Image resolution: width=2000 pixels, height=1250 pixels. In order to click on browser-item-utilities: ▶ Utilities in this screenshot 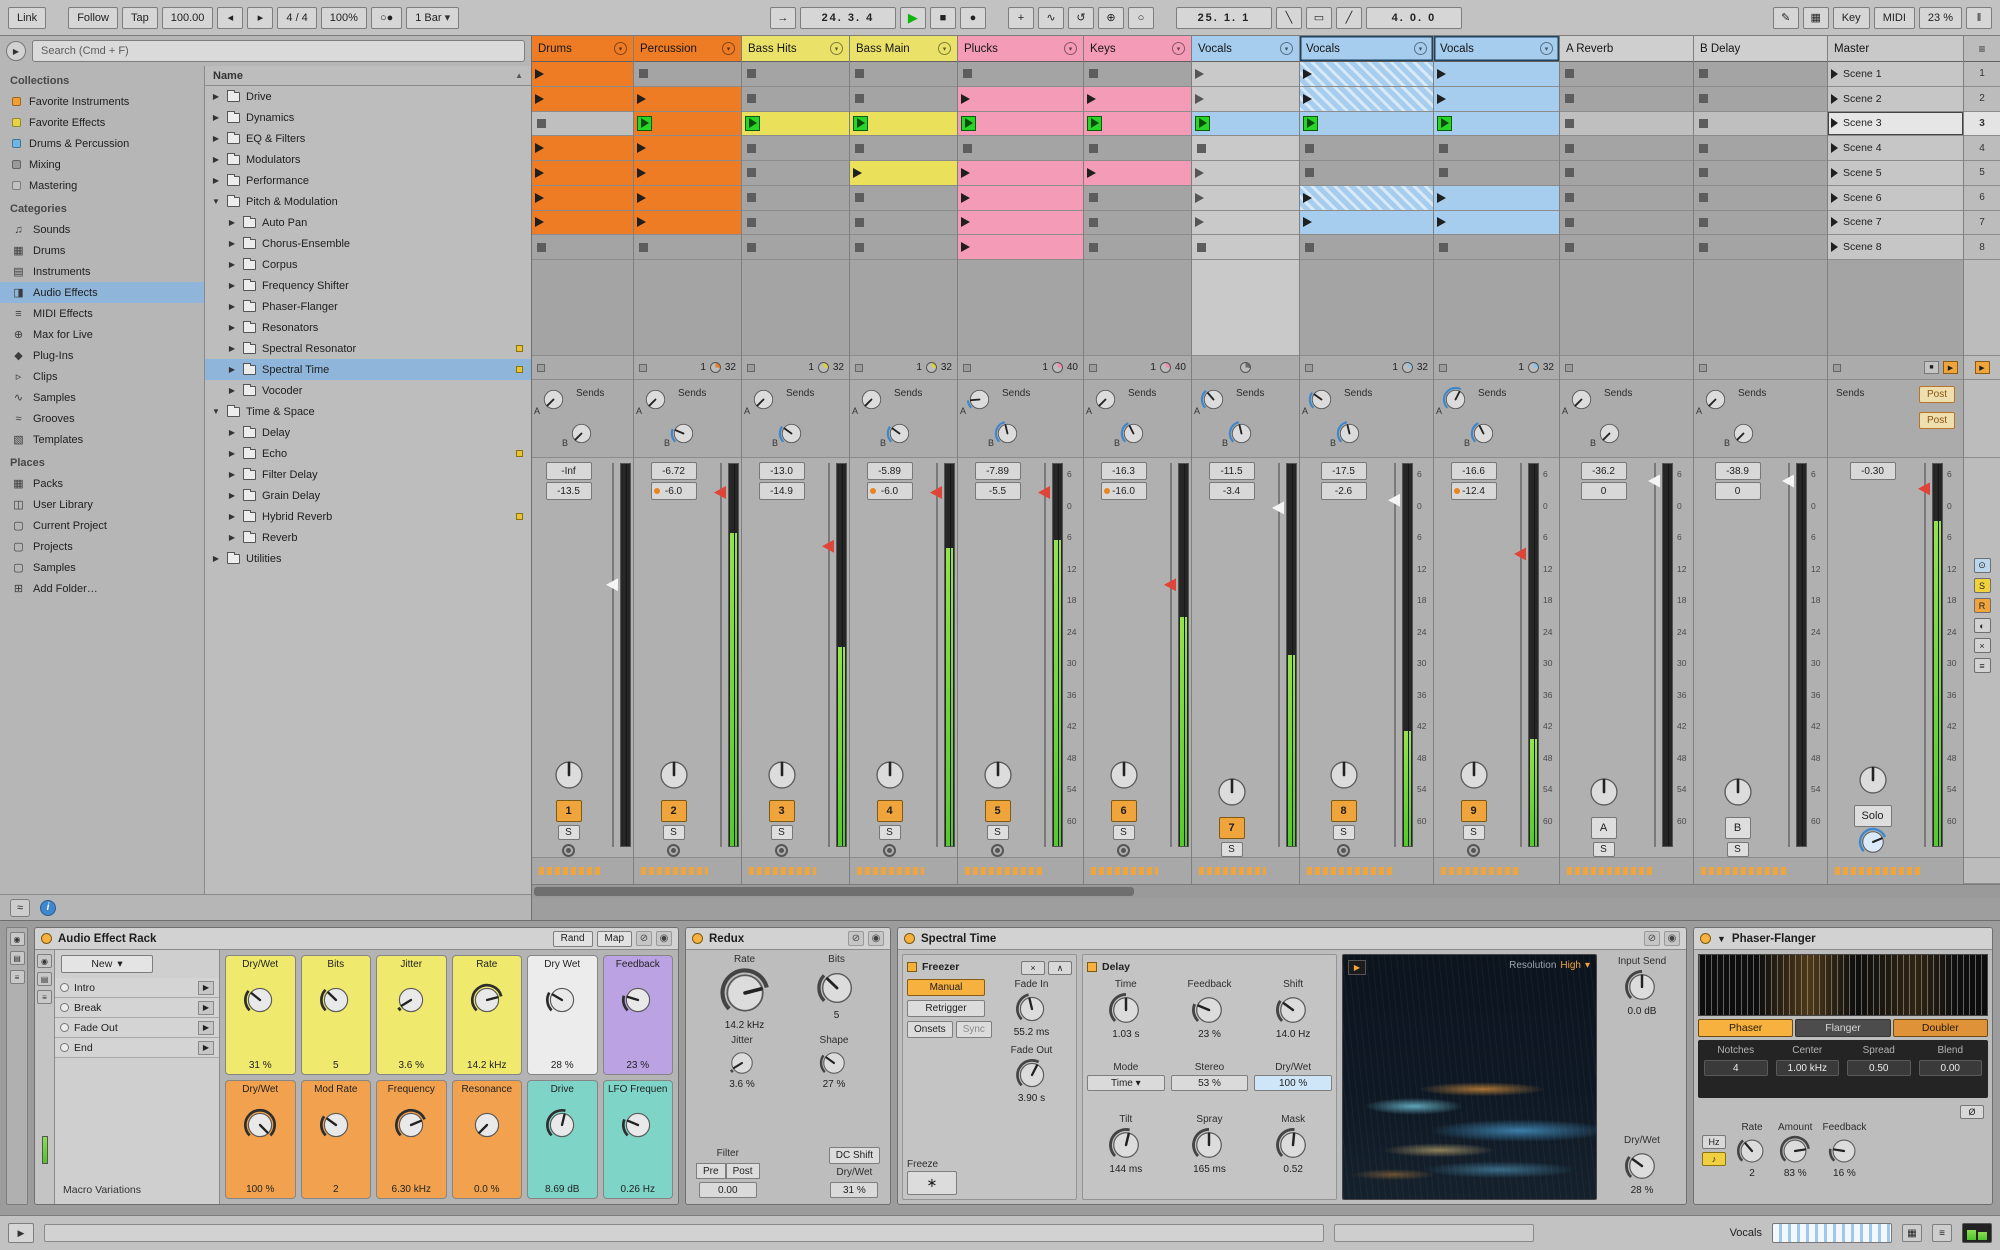, I will do `click(368, 558)`.